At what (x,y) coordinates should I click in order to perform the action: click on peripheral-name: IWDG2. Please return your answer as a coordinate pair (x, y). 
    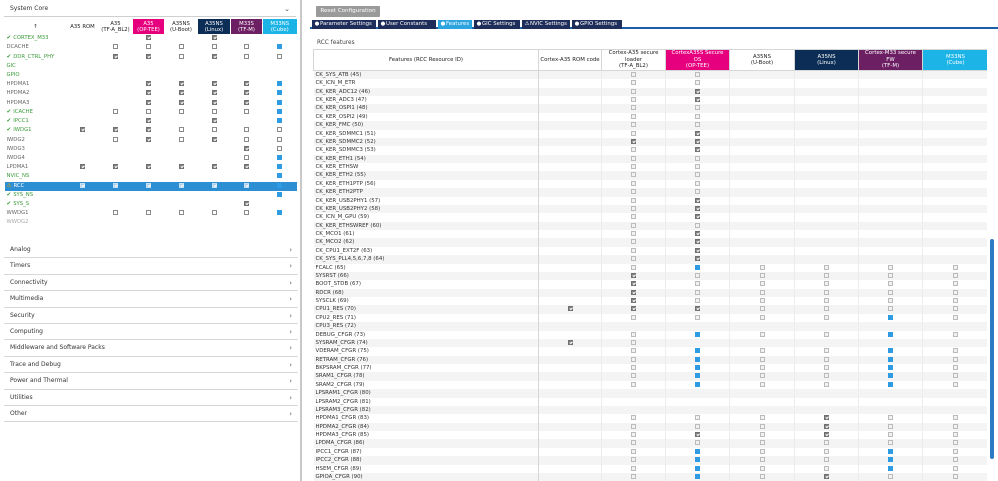
    Looking at the image, I should click on (35, 140).